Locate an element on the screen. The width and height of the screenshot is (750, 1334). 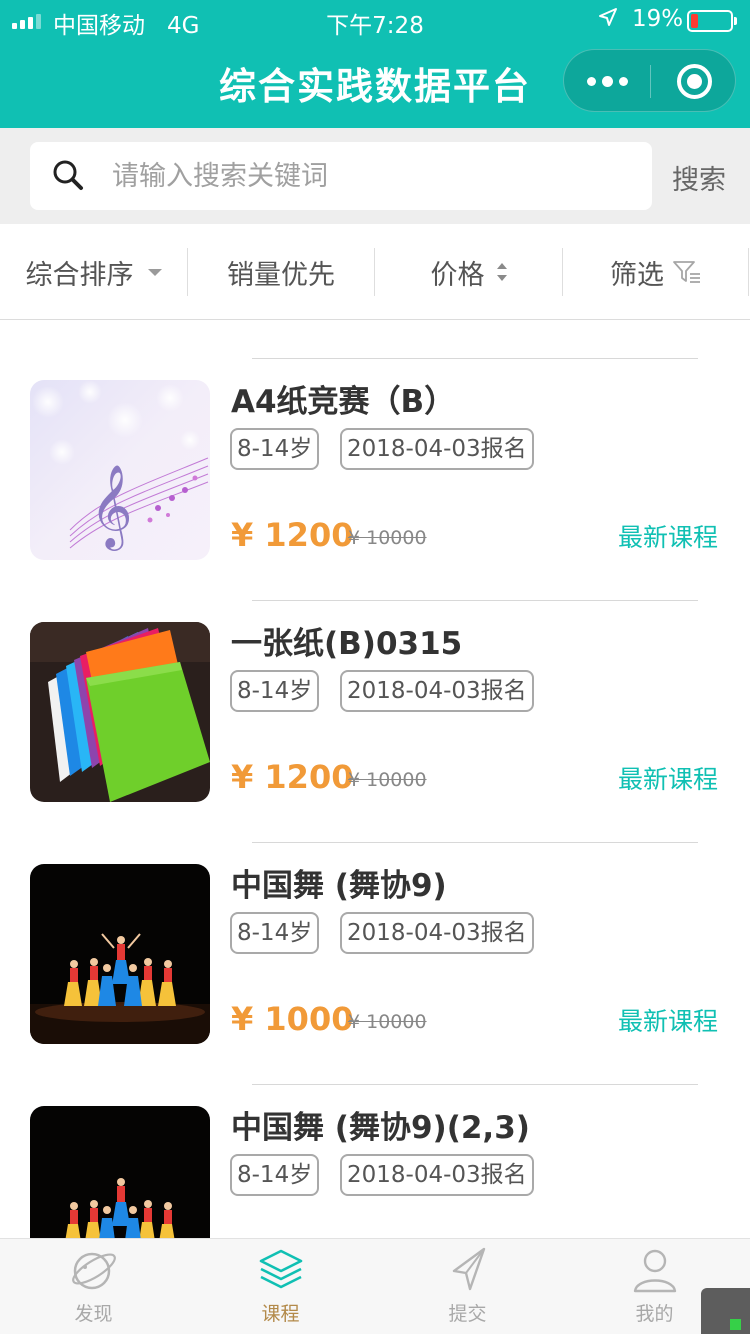
tab-label: 发现 is located at coordinates (93, 1314).